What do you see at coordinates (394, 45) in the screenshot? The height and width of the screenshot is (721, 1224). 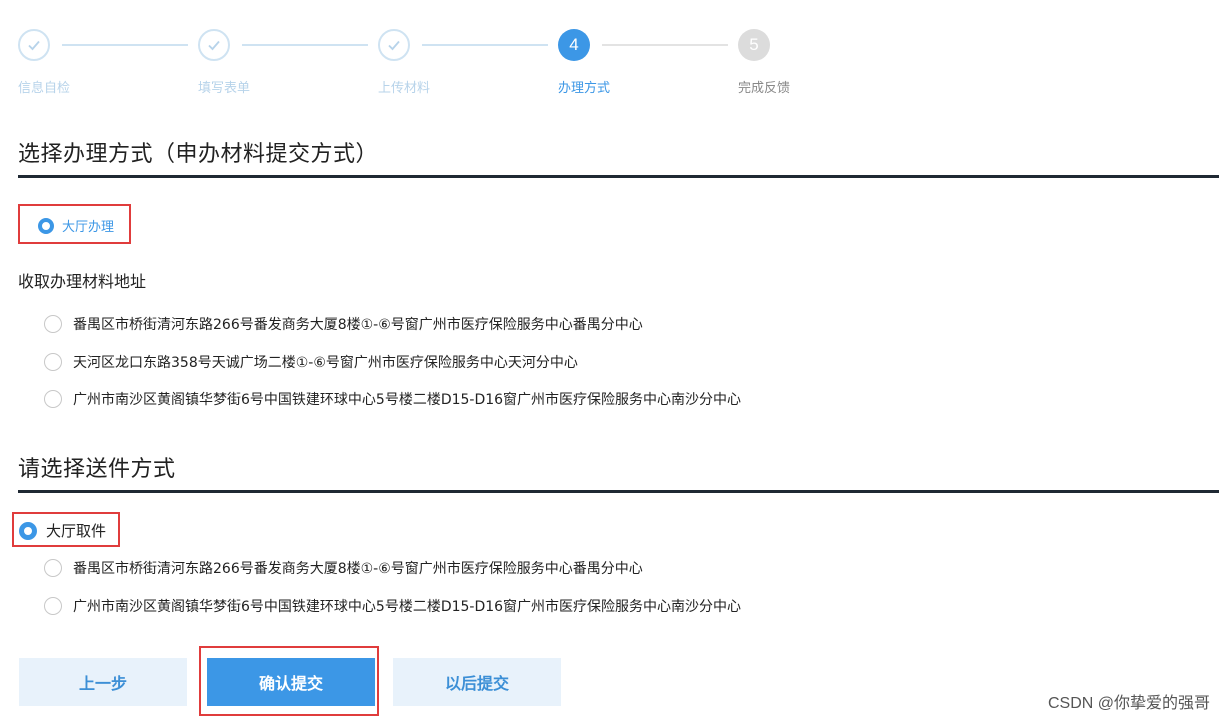 I see `step-3-check-icon` at bounding box center [394, 45].